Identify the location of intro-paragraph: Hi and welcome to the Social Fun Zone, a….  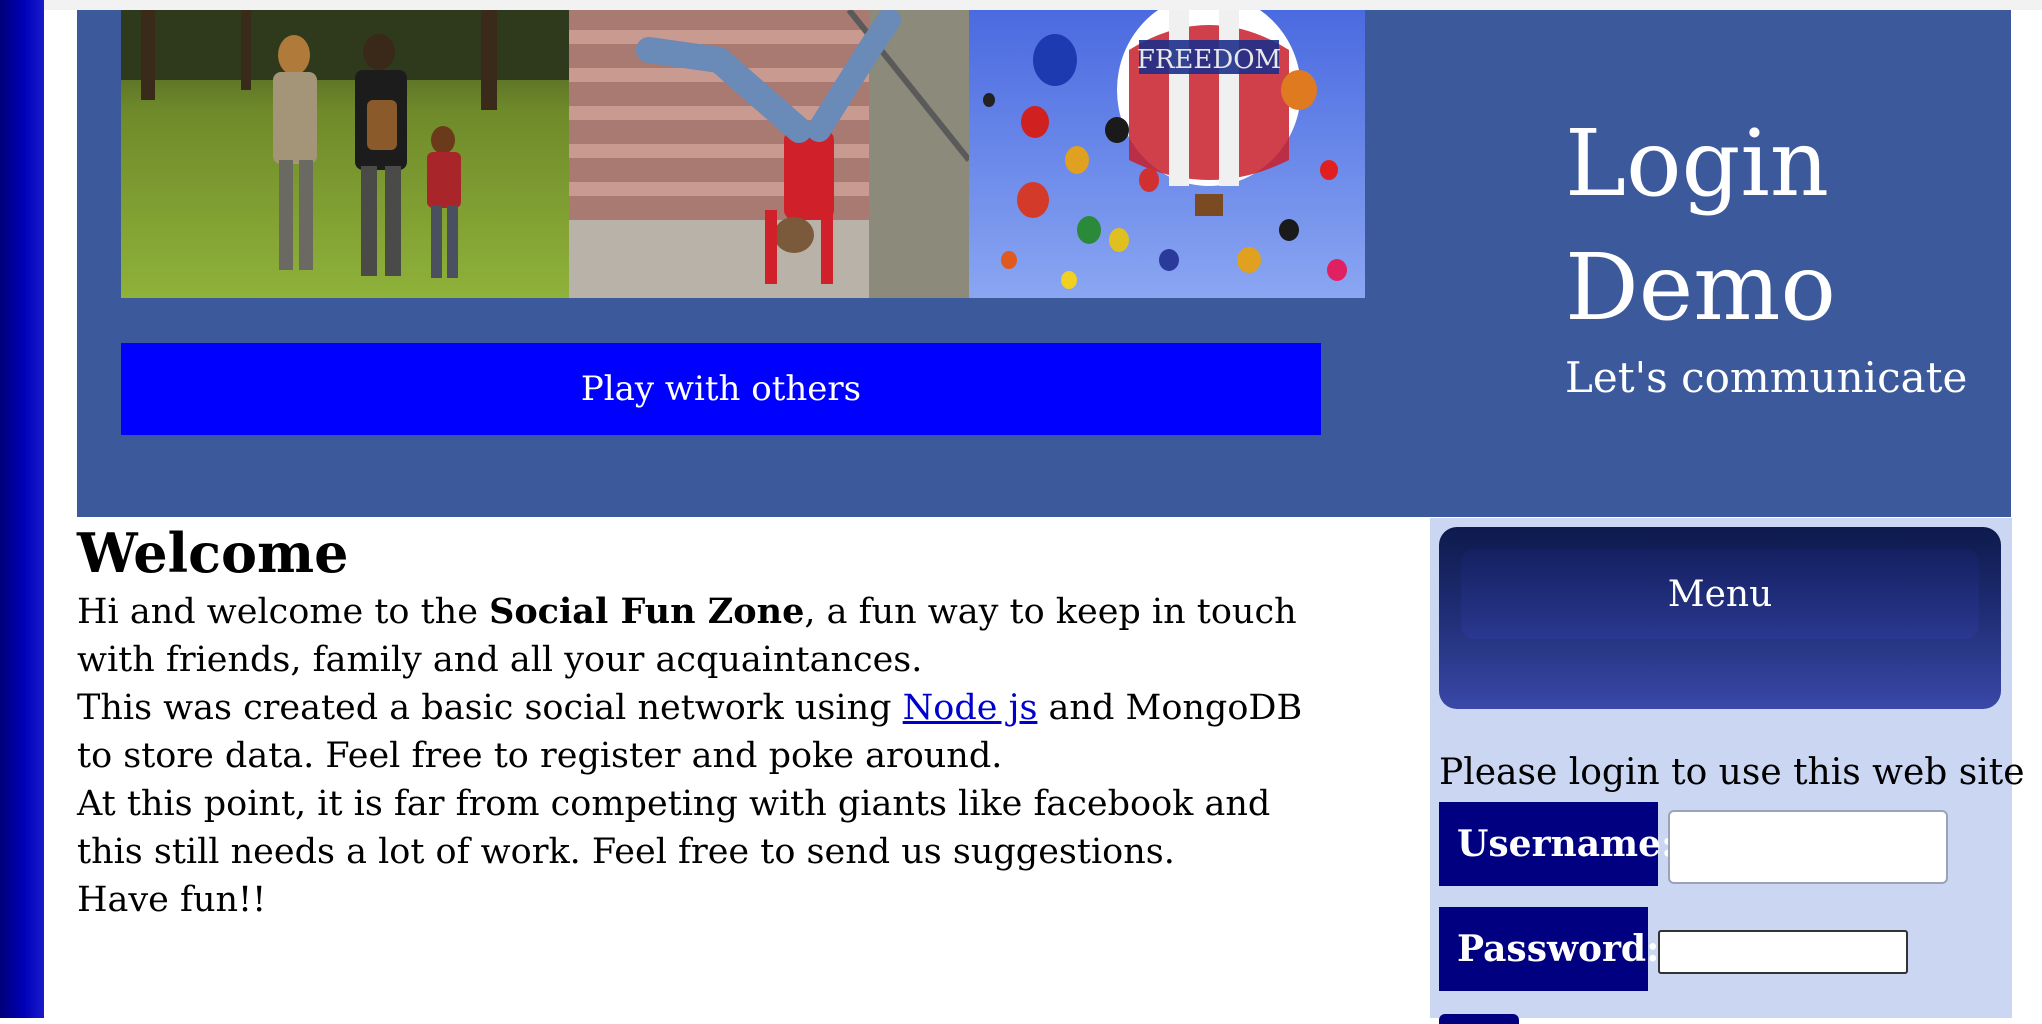
(707, 636).